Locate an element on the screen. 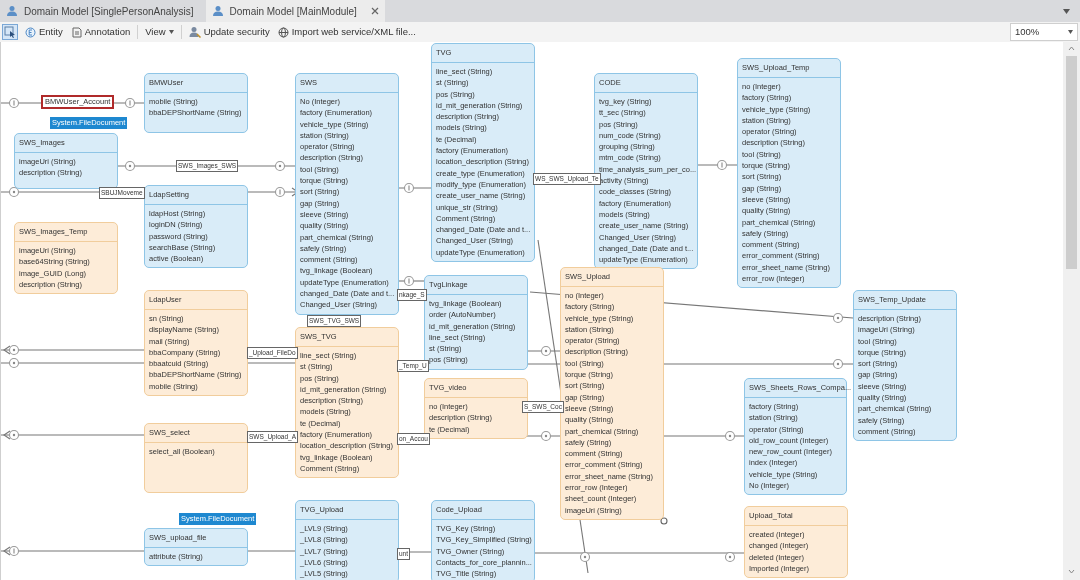 This screenshot has width=1080, height=580. editor-tab: Domain Model [MainModule] is located at coordinates (295, 11).